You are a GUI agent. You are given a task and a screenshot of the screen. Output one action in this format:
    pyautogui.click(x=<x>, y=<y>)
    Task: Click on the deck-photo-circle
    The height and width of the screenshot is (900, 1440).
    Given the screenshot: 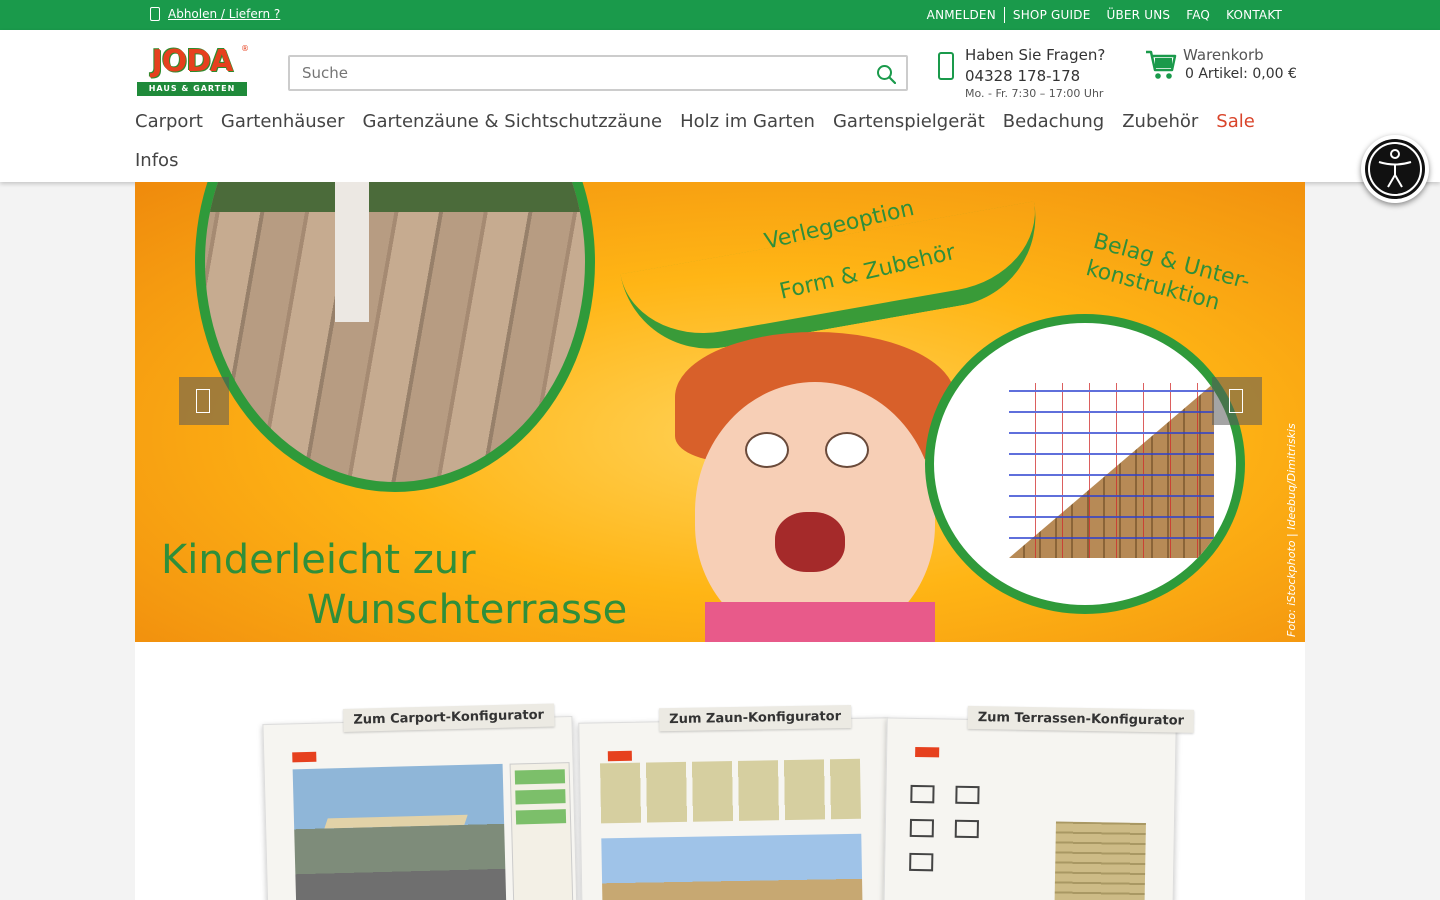 What is the action you would take?
    pyautogui.click(x=395, y=337)
    